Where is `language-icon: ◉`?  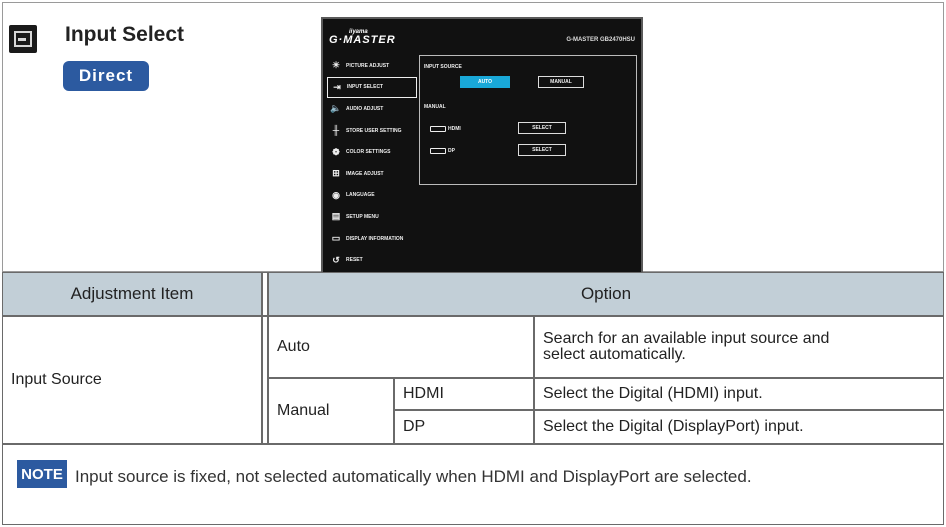
language-icon: ◉ is located at coordinates (336, 194).